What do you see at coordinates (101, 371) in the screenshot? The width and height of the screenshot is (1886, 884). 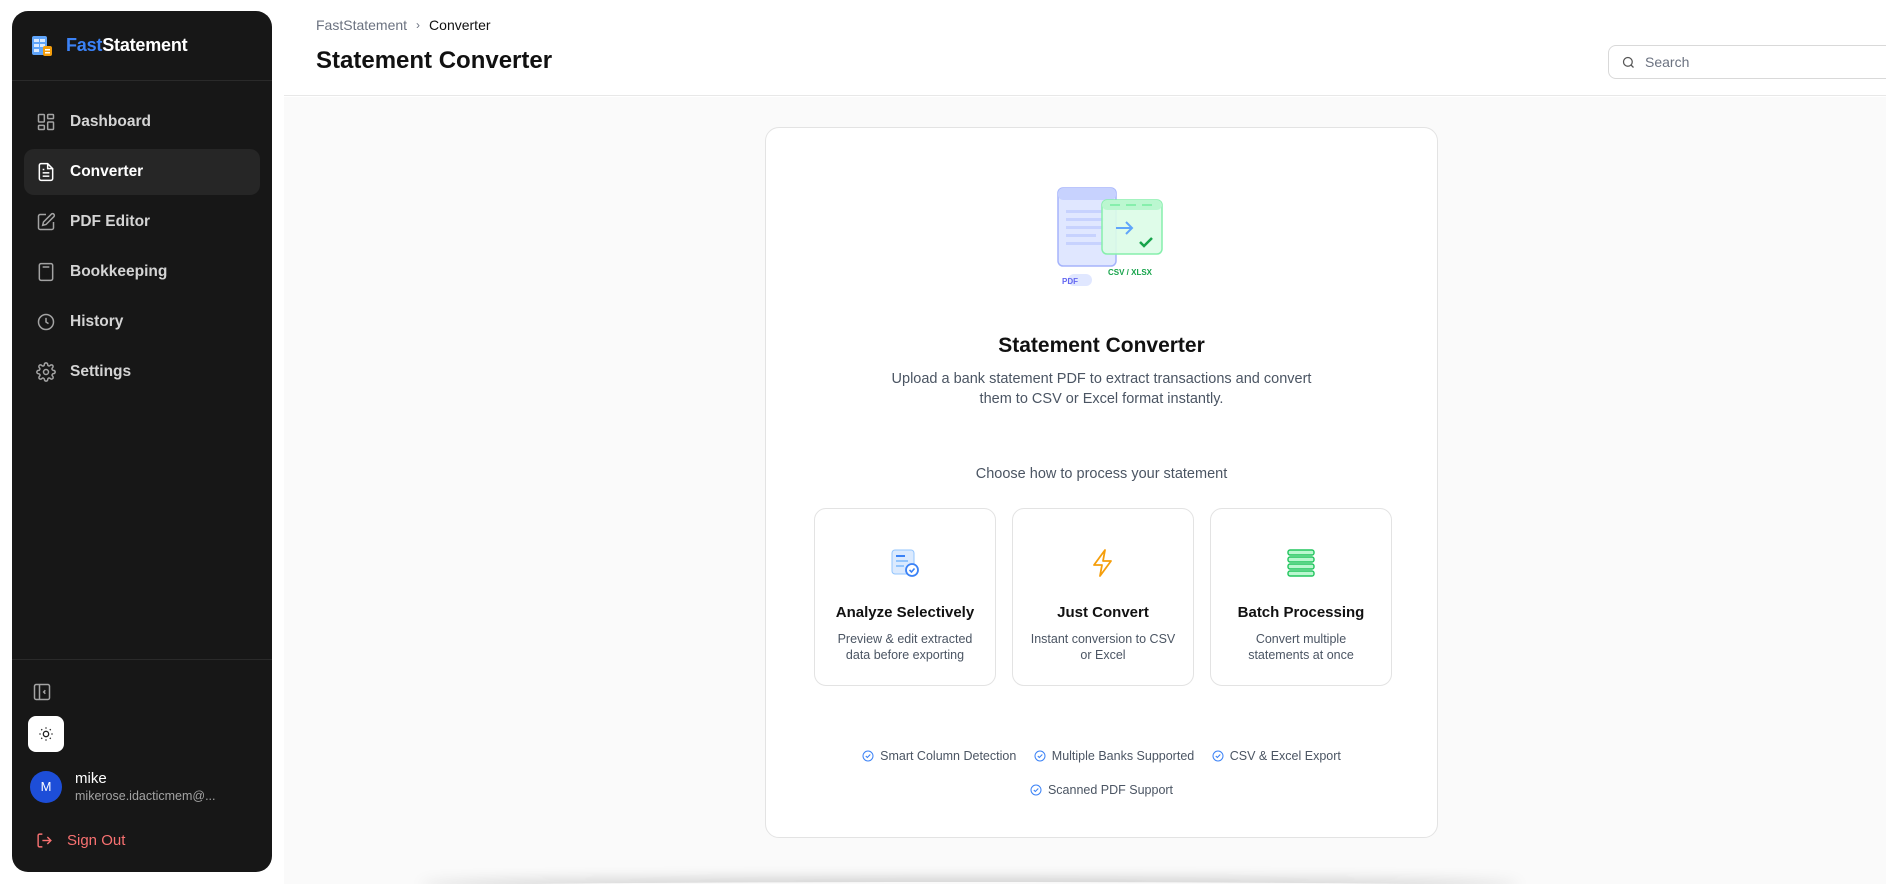 I see `sidebar-item-label: Settings` at bounding box center [101, 371].